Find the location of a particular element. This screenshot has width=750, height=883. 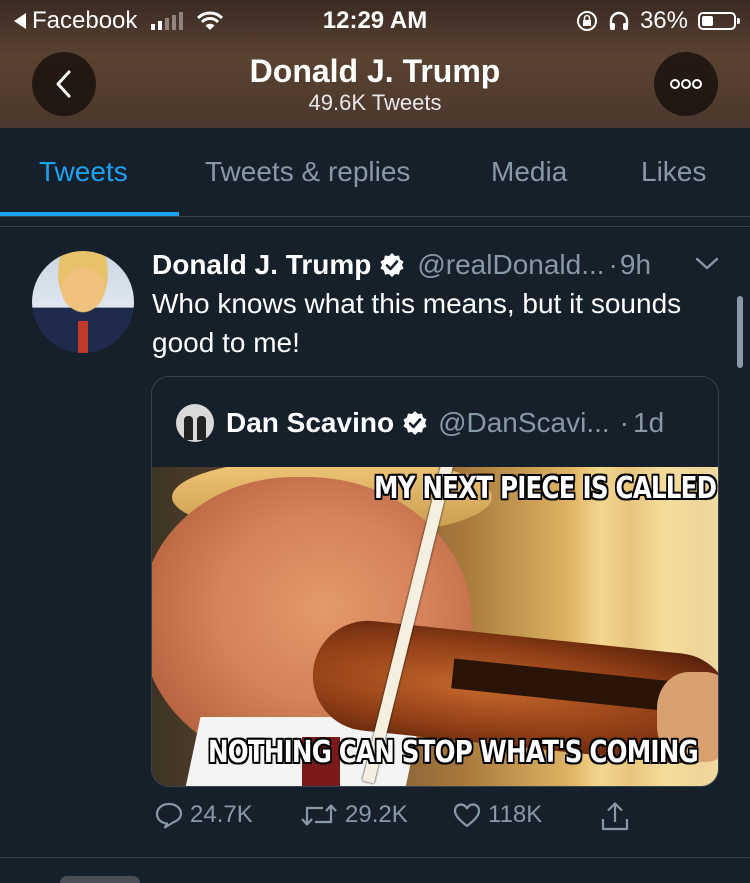

reply-button: 24.7K is located at coordinates (203, 815).